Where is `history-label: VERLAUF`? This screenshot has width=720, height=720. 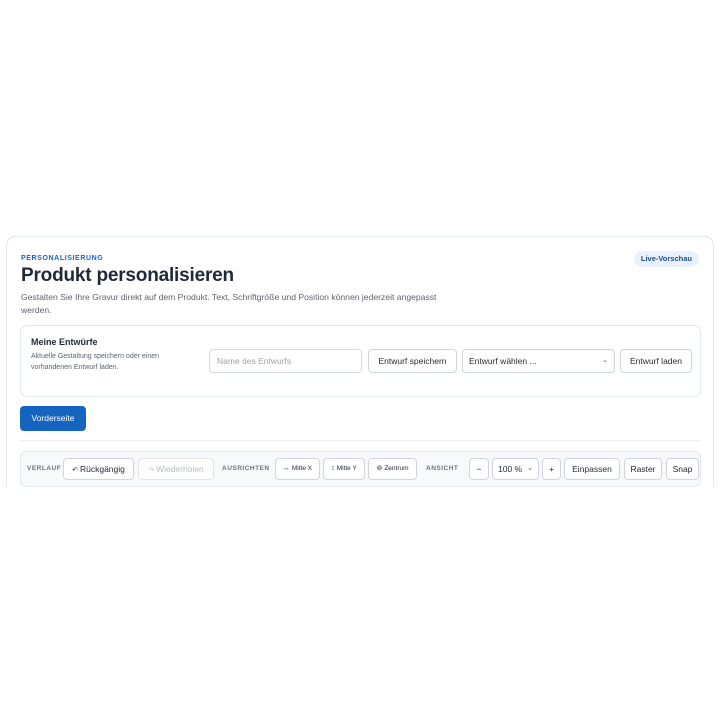 history-label: VERLAUF is located at coordinates (44, 468).